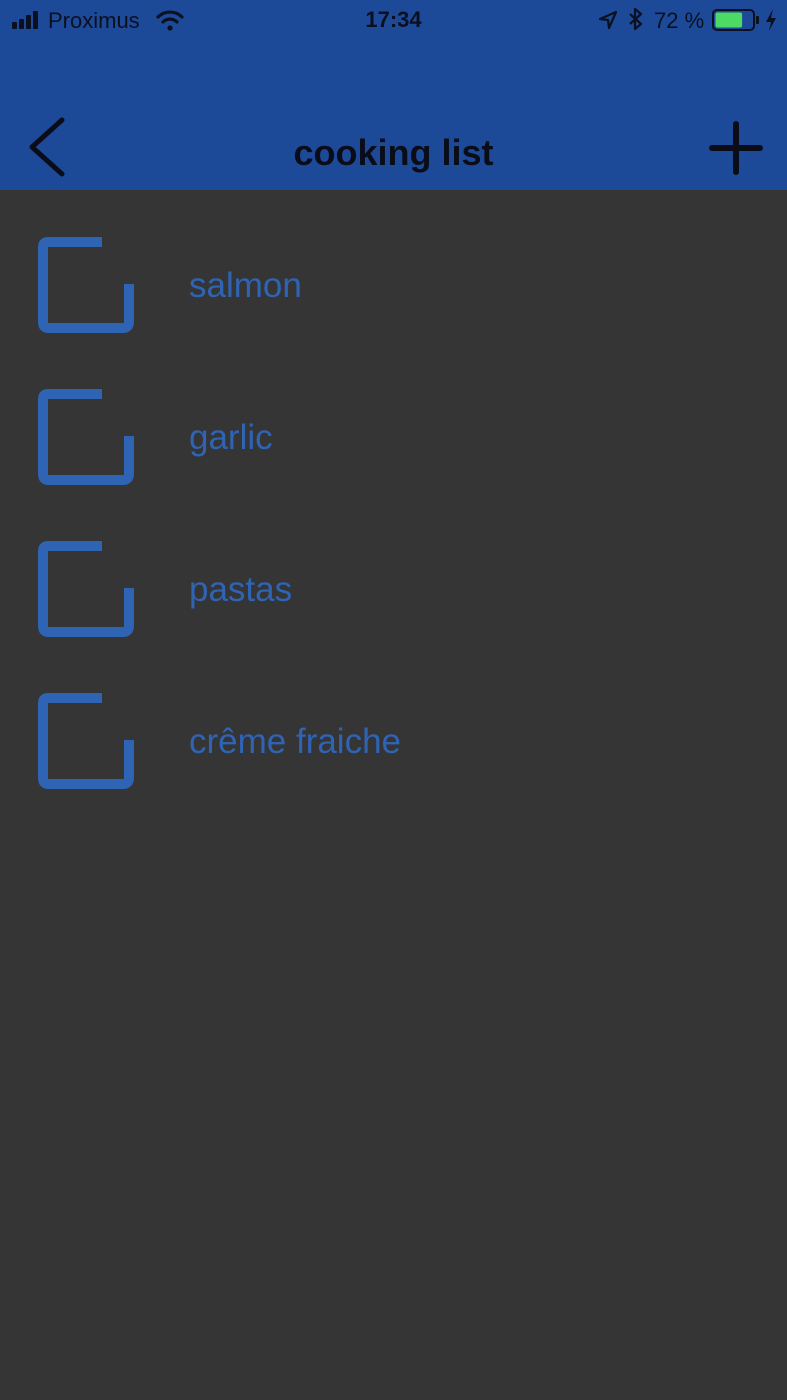 This screenshot has height=1400, width=787. What do you see at coordinates (231, 437) in the screenshot?
I see `list-item-label: garlic` at bounding box center [231, 437].